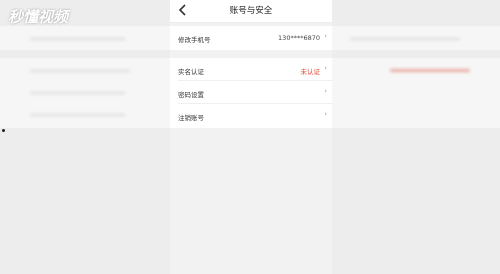  I want to click on row-label: 密码设置, so click(191, 95).